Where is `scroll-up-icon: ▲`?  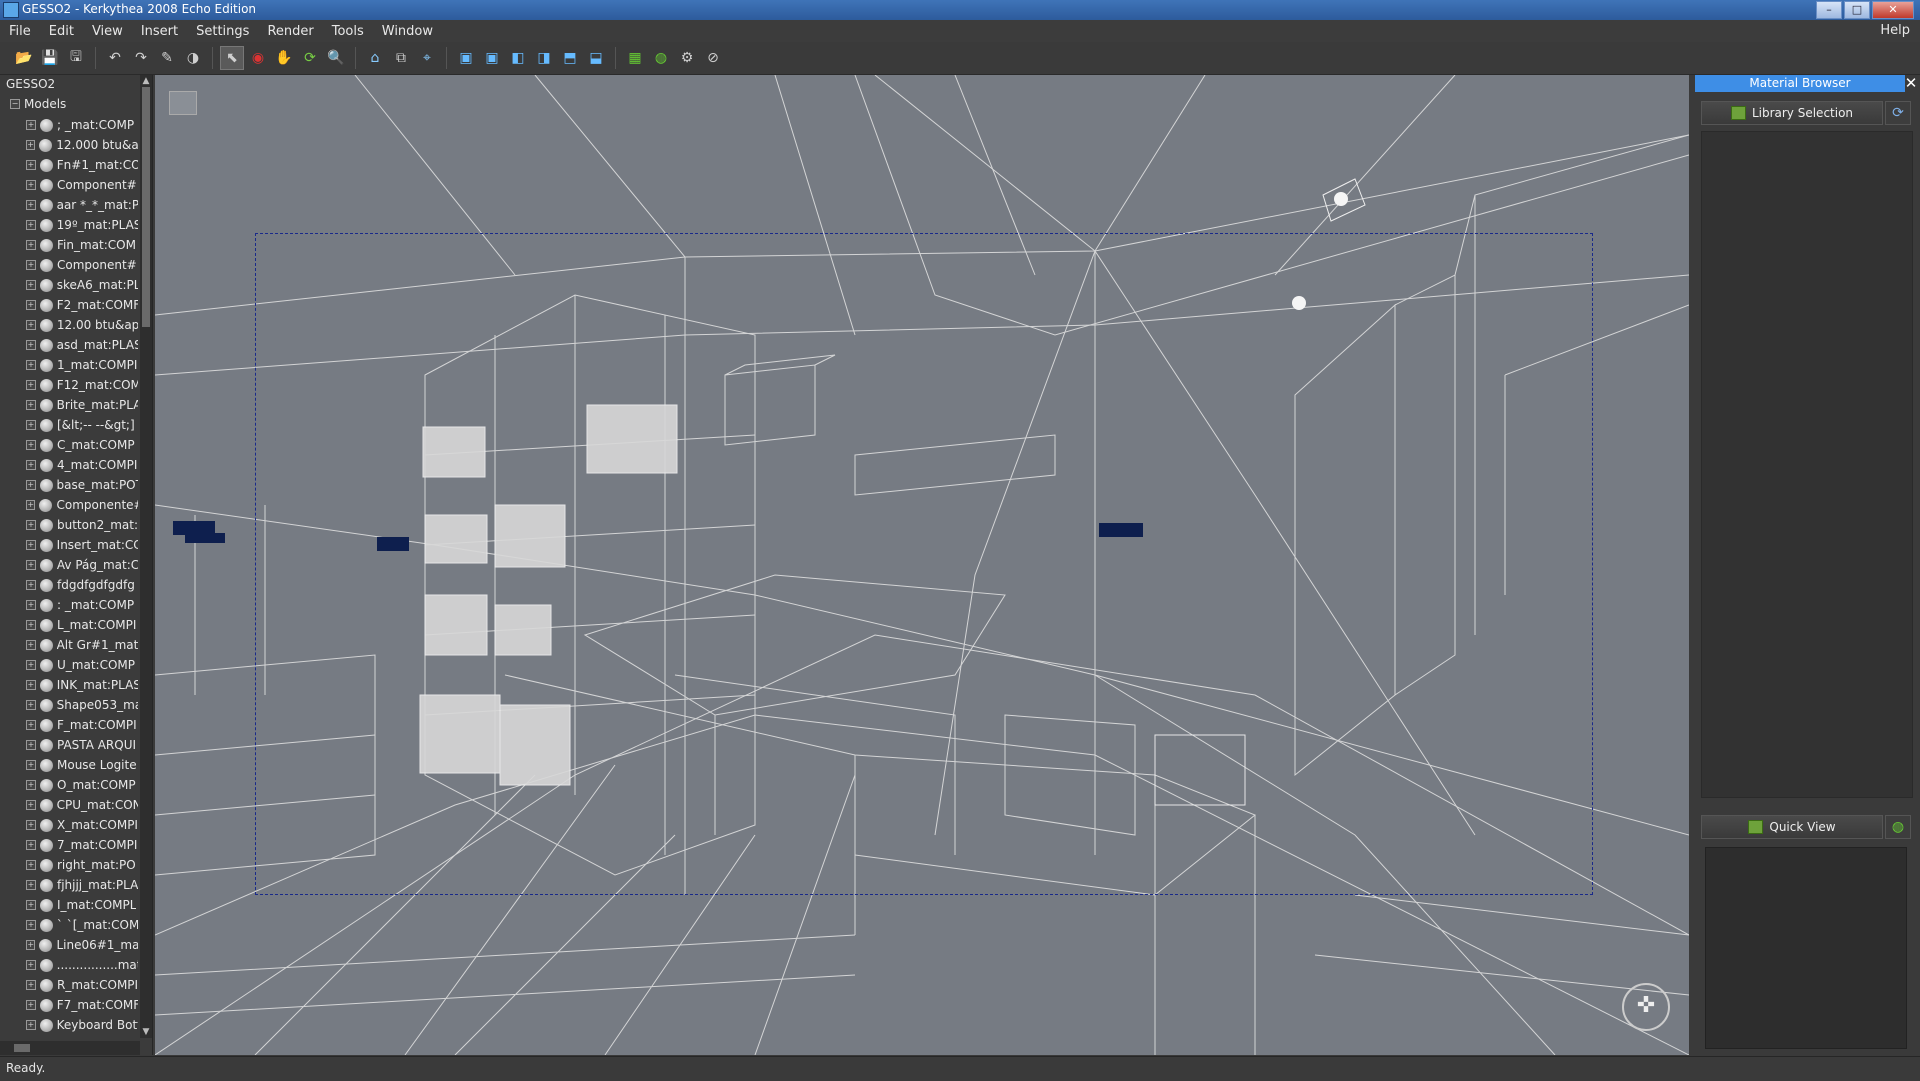
scroll-up-icon: ▲ is located at coordinates (146, 81).